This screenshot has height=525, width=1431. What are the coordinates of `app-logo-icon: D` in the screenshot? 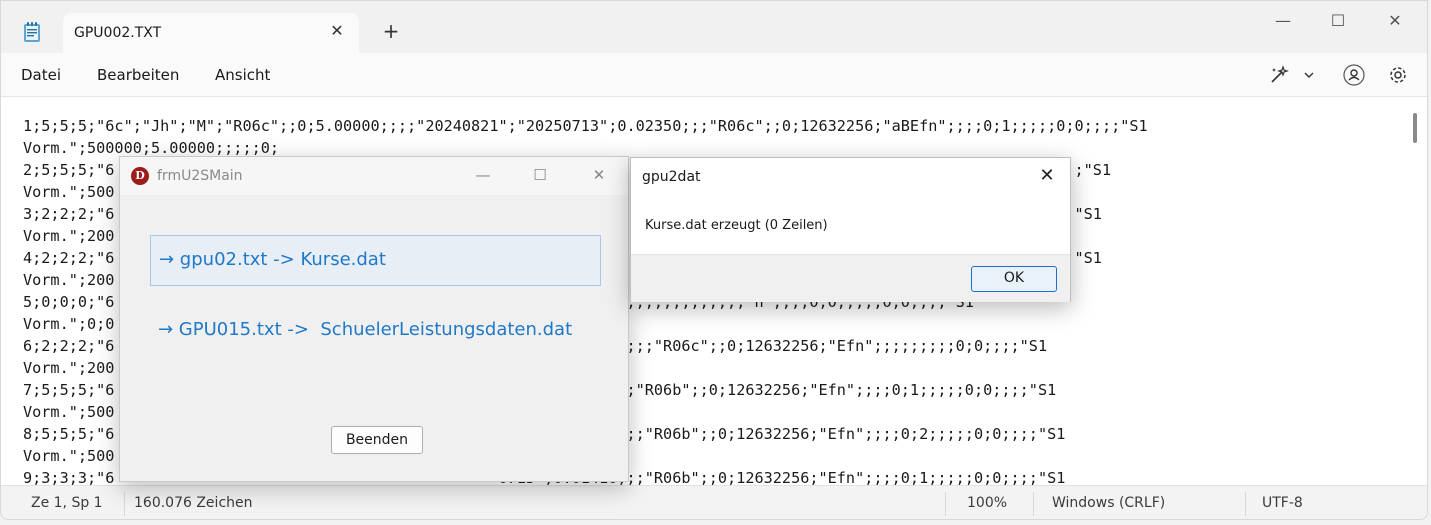 It's located at (140, 176).